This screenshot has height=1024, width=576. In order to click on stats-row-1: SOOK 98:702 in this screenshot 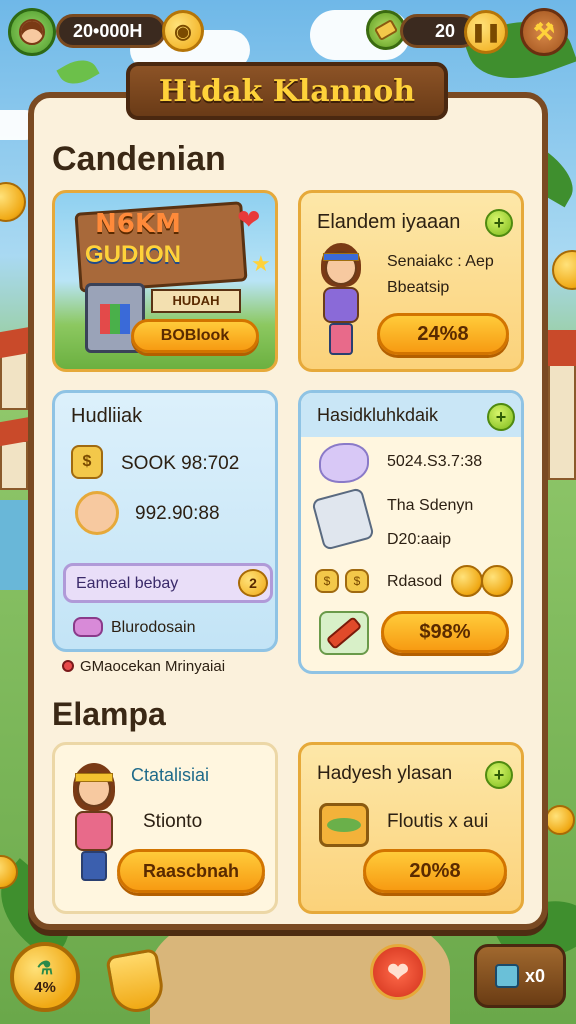, I will do `click(180, 463)`.